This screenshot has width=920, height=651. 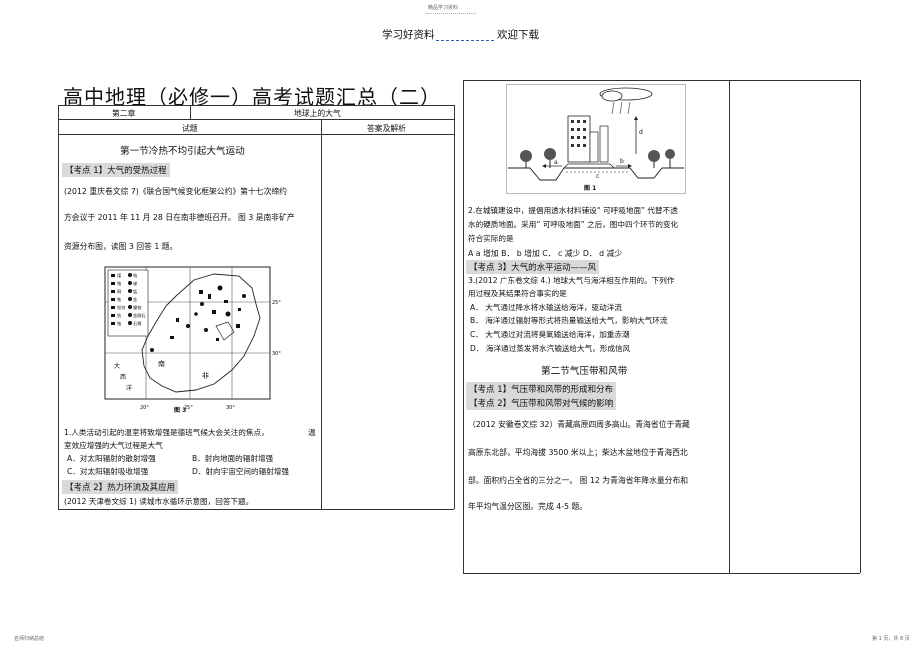 I want to click on section-heading-1: 第一节冷热不均引起大气运动, so click(x=182, y=151).